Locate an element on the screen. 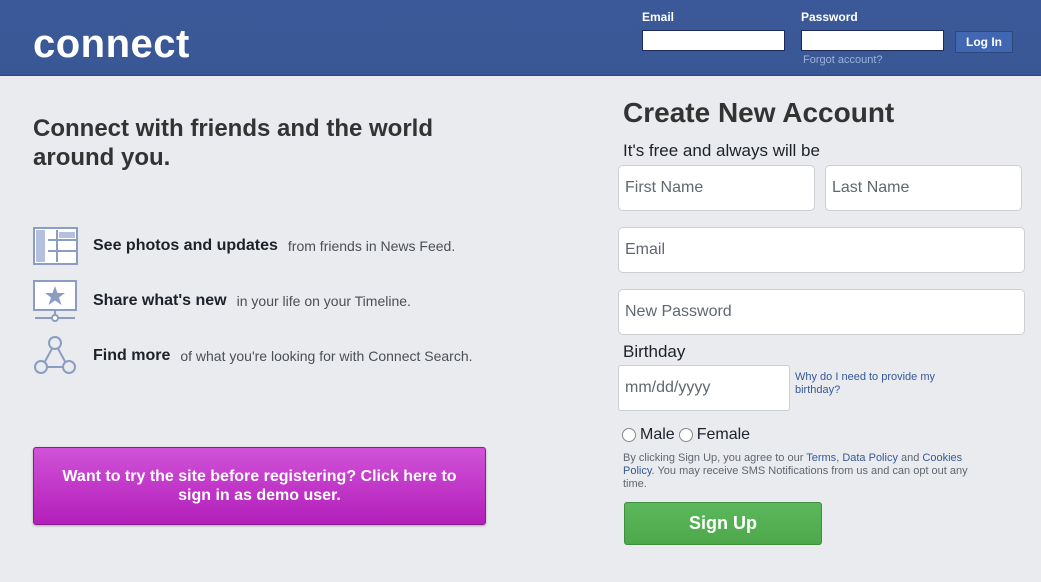 This screenshot has width=1041, height=582. login-button: Log In is located at coordinates (984, 42).